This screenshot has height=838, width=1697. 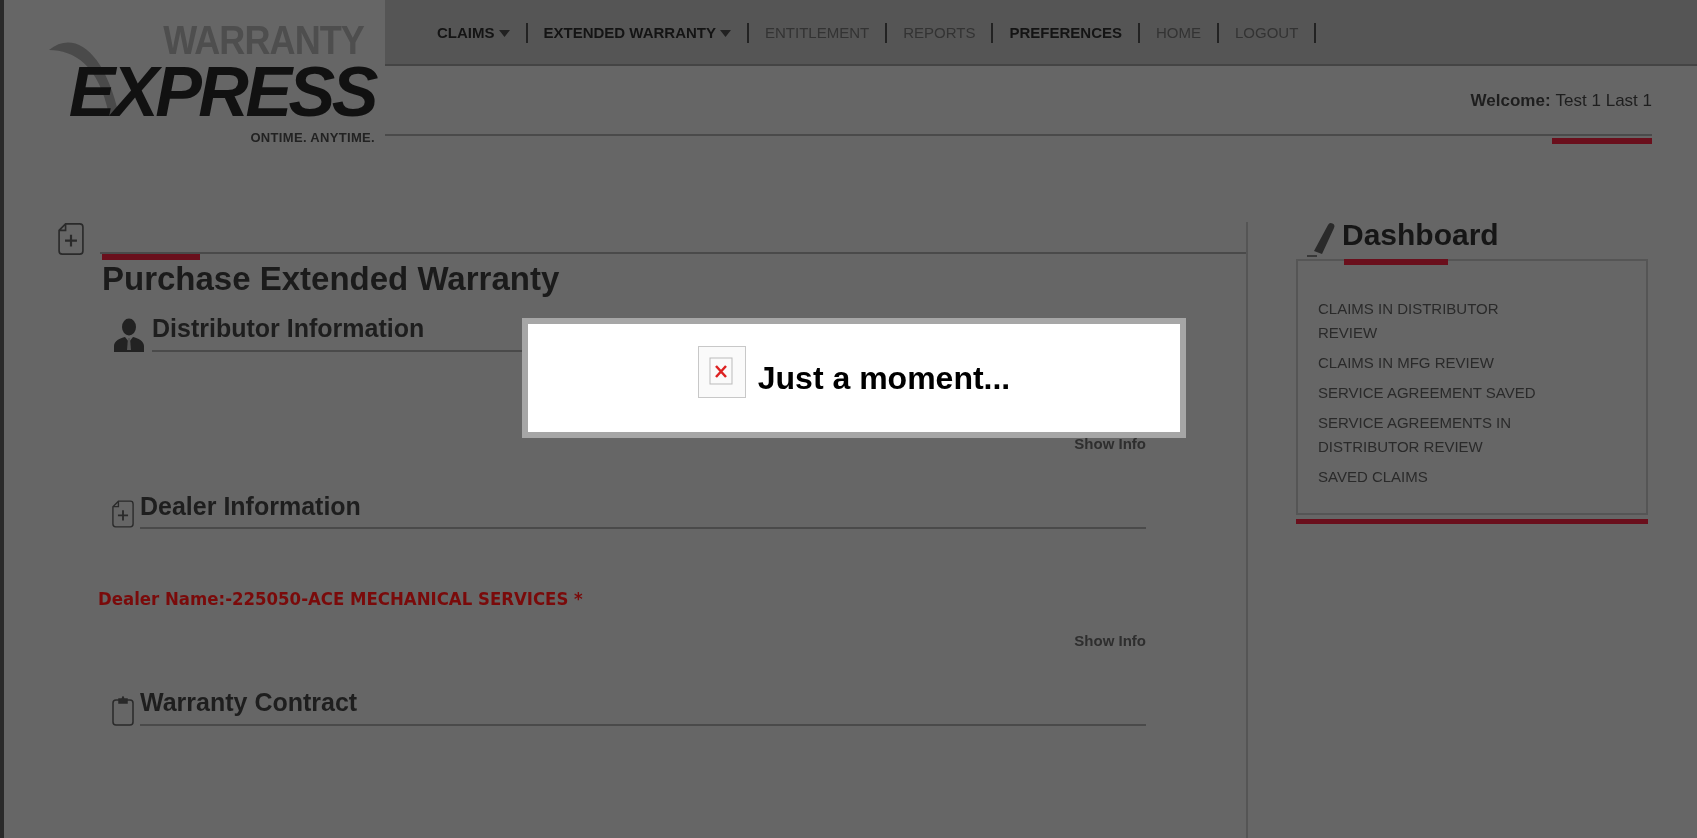 What do you see at coordinates (1603, 101) in the screenshot?
I see `user-name: Test 1 Last 1` at bounding box center [1603, 101].